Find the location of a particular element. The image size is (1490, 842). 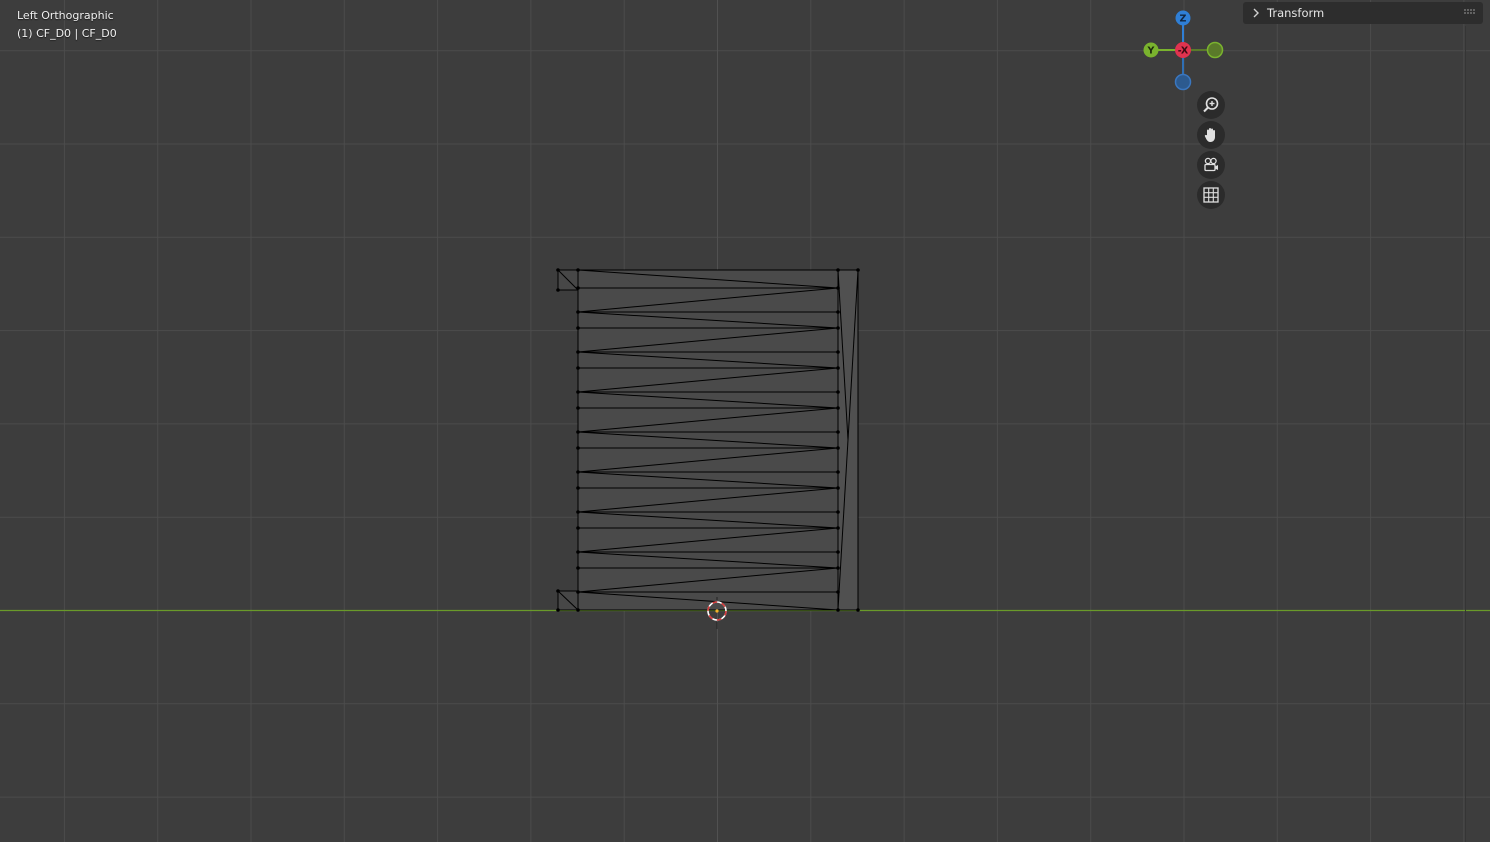

gizmo-z-axis: Z is located at coordinates (1183, 18).